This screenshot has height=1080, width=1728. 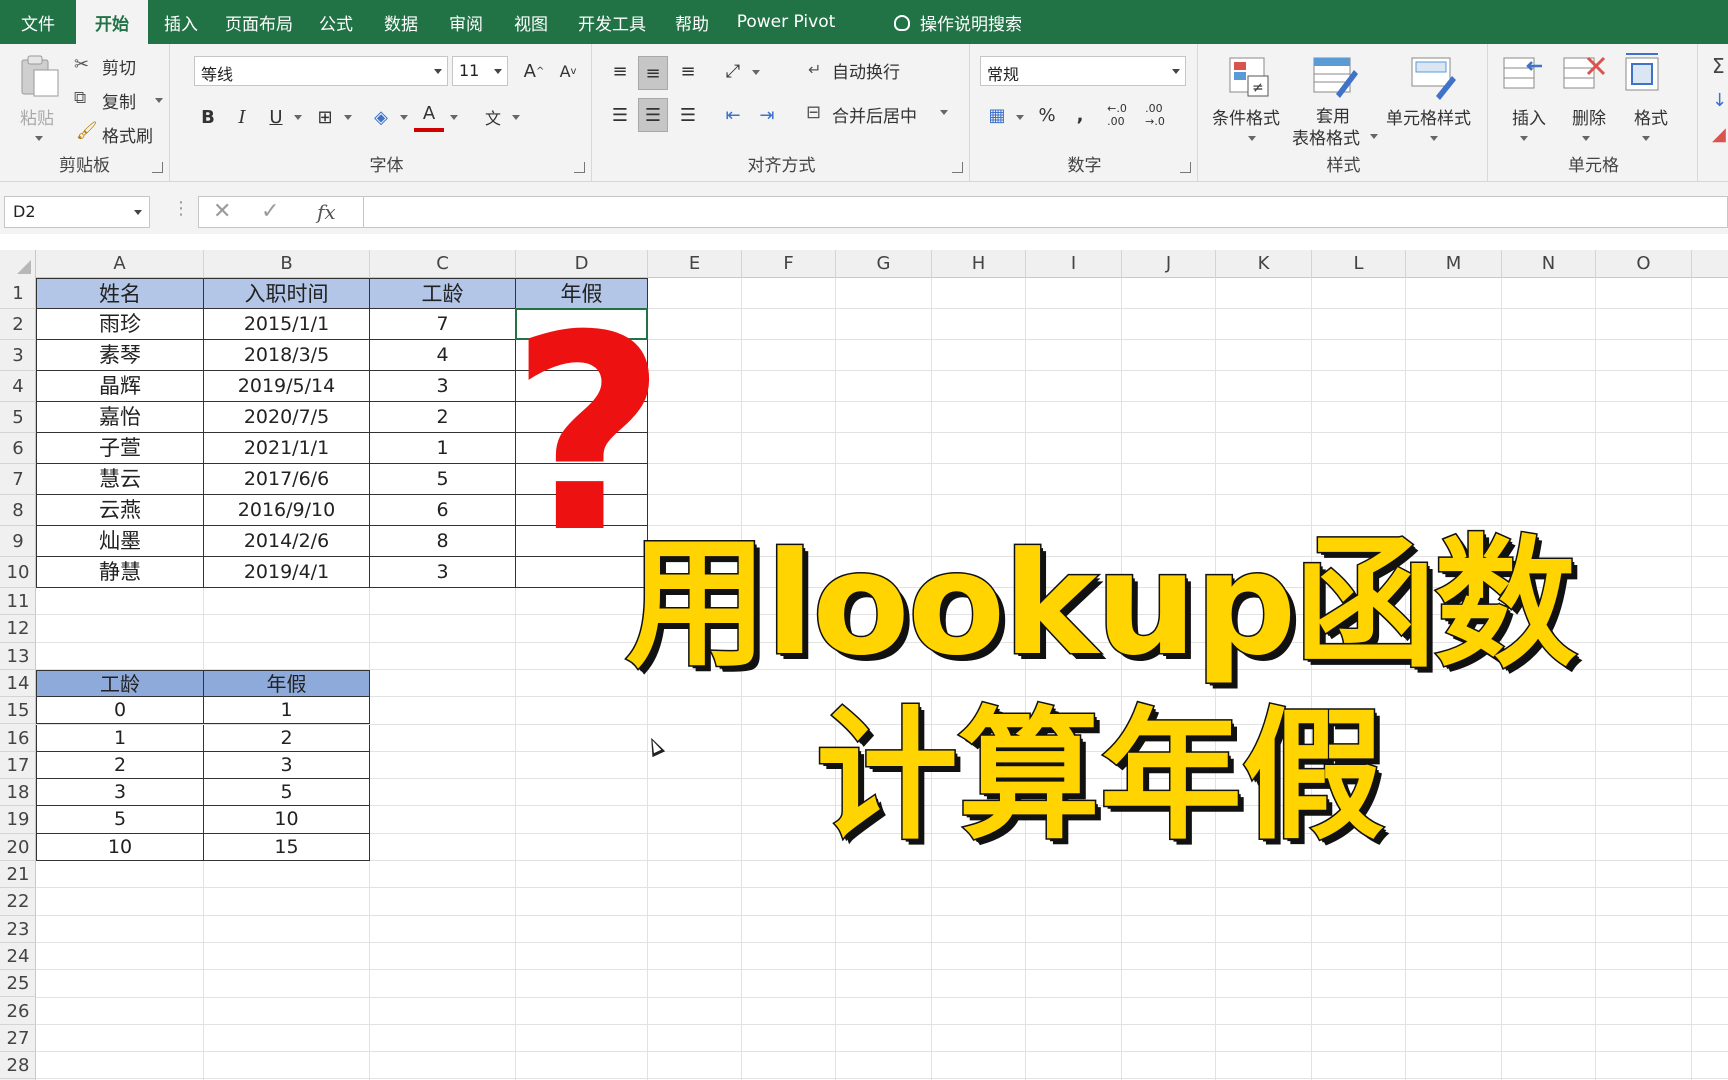 What do you see at coordinates (1155, 115) in the screenshot?
I see `decrease-decimal-icon: .00 →.0` at bounding box center [1155, 115].